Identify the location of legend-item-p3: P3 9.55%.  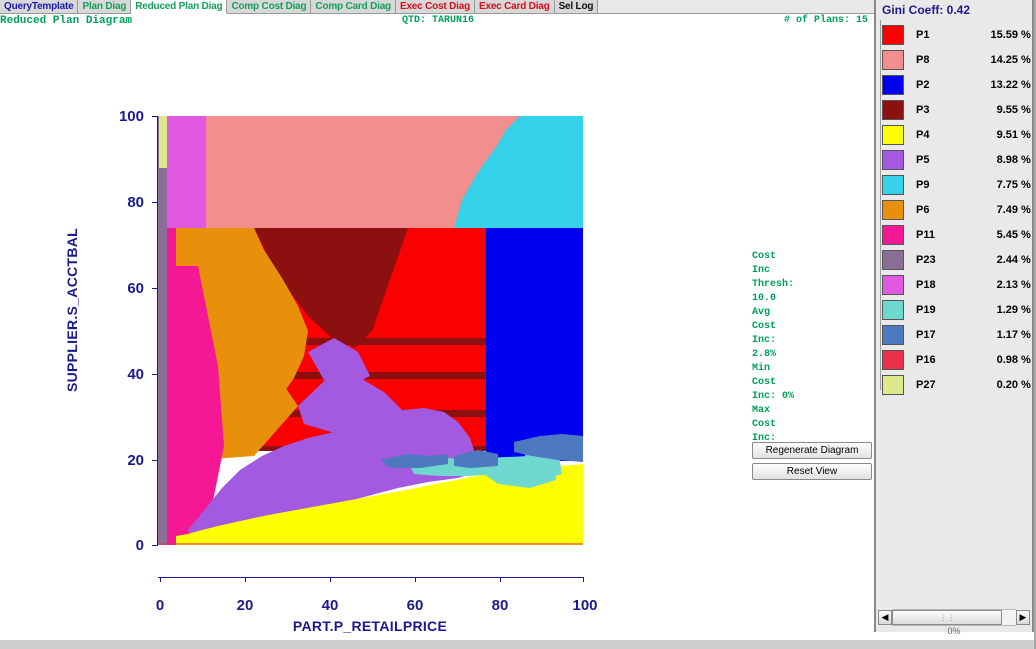
(957, 109).